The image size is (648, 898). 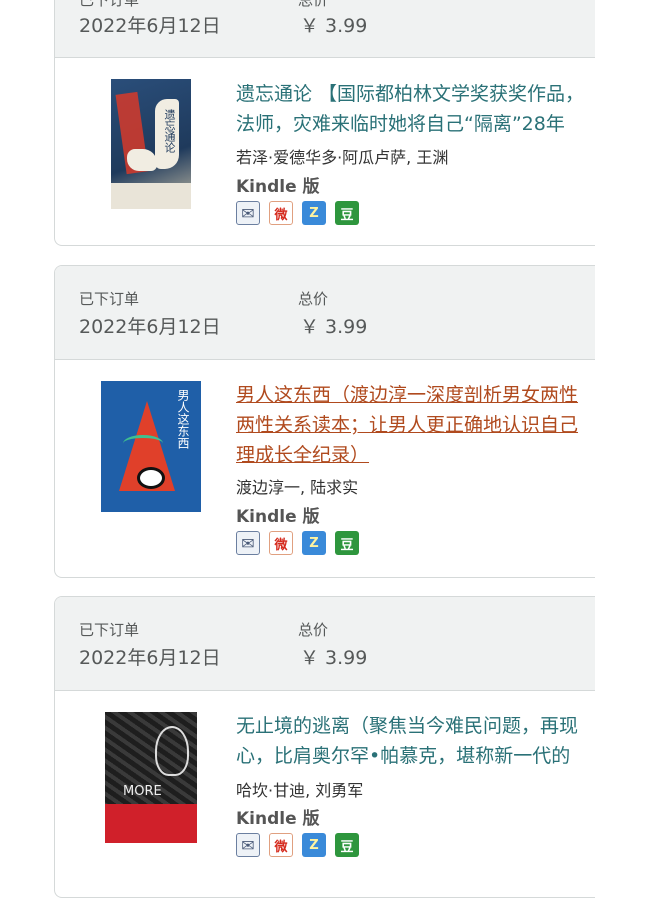 I want to click on book-title-link: 遗忘通论 【国际都柏林文学奖获奖作品， 法师，灾难来临时她将自己“隔离”28年, so click(x=415, y=109).